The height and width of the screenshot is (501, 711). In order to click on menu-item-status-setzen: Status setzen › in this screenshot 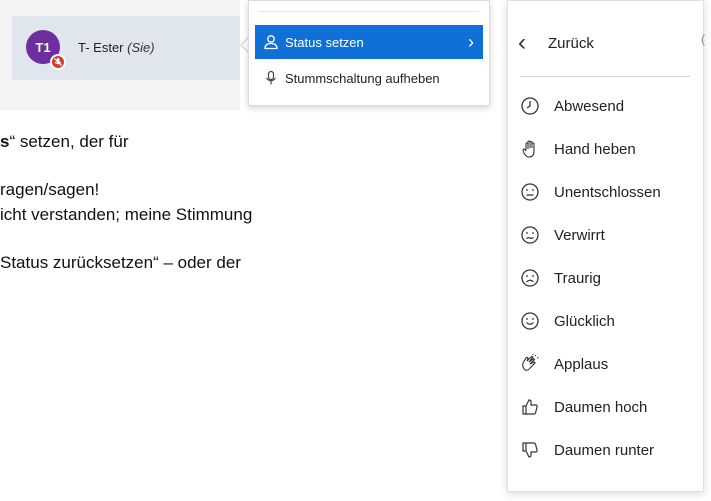, I will do `click(369, 42)`.